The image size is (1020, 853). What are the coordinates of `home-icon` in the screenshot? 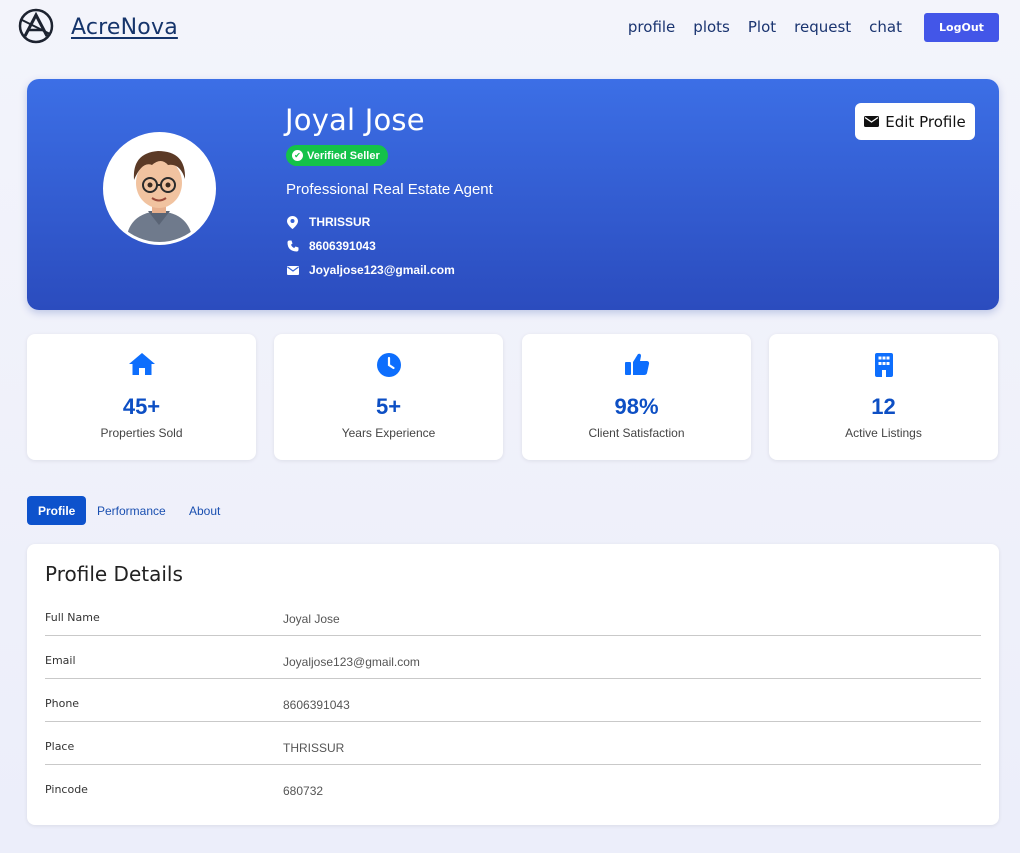 It's located at (141, 364).